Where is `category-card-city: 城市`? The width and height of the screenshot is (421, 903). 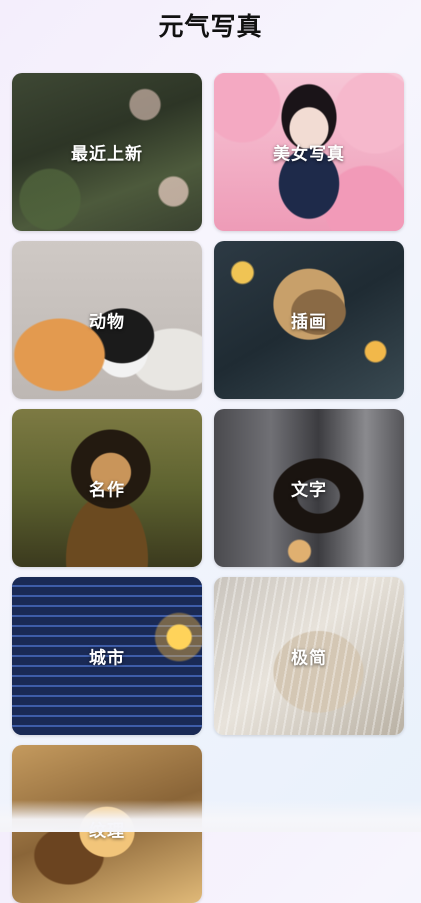 category-card-city: 城市 is located at coordinates (107, 656).